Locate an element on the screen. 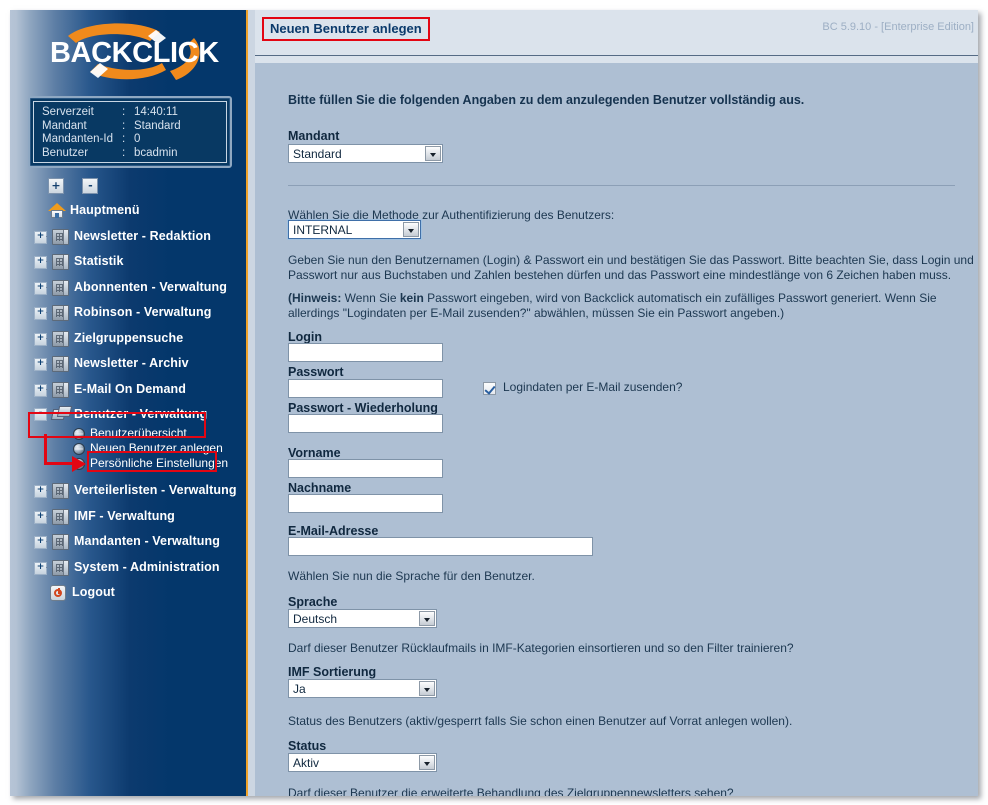 Image resolution: width=988 pixels, height=805 pixels. mandant-label: Mandant is located at coordinates (314, 136).